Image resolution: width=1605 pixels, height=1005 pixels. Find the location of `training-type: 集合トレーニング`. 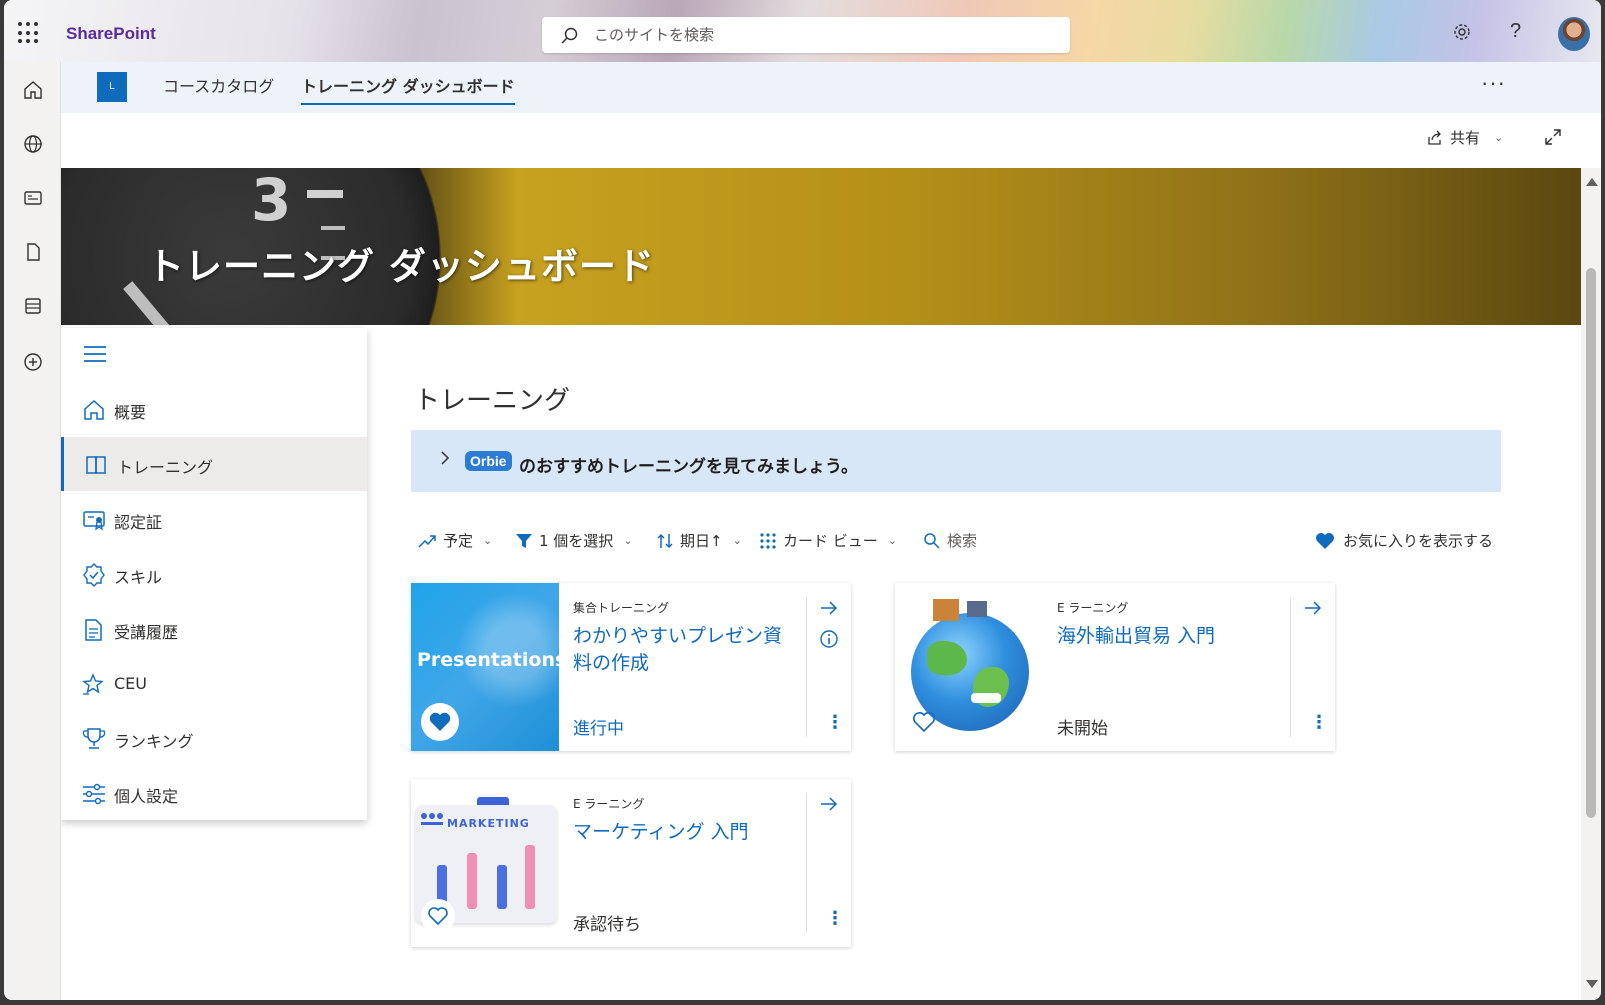

training-type: 集合トレーニング is located at coordinates (621, 608).